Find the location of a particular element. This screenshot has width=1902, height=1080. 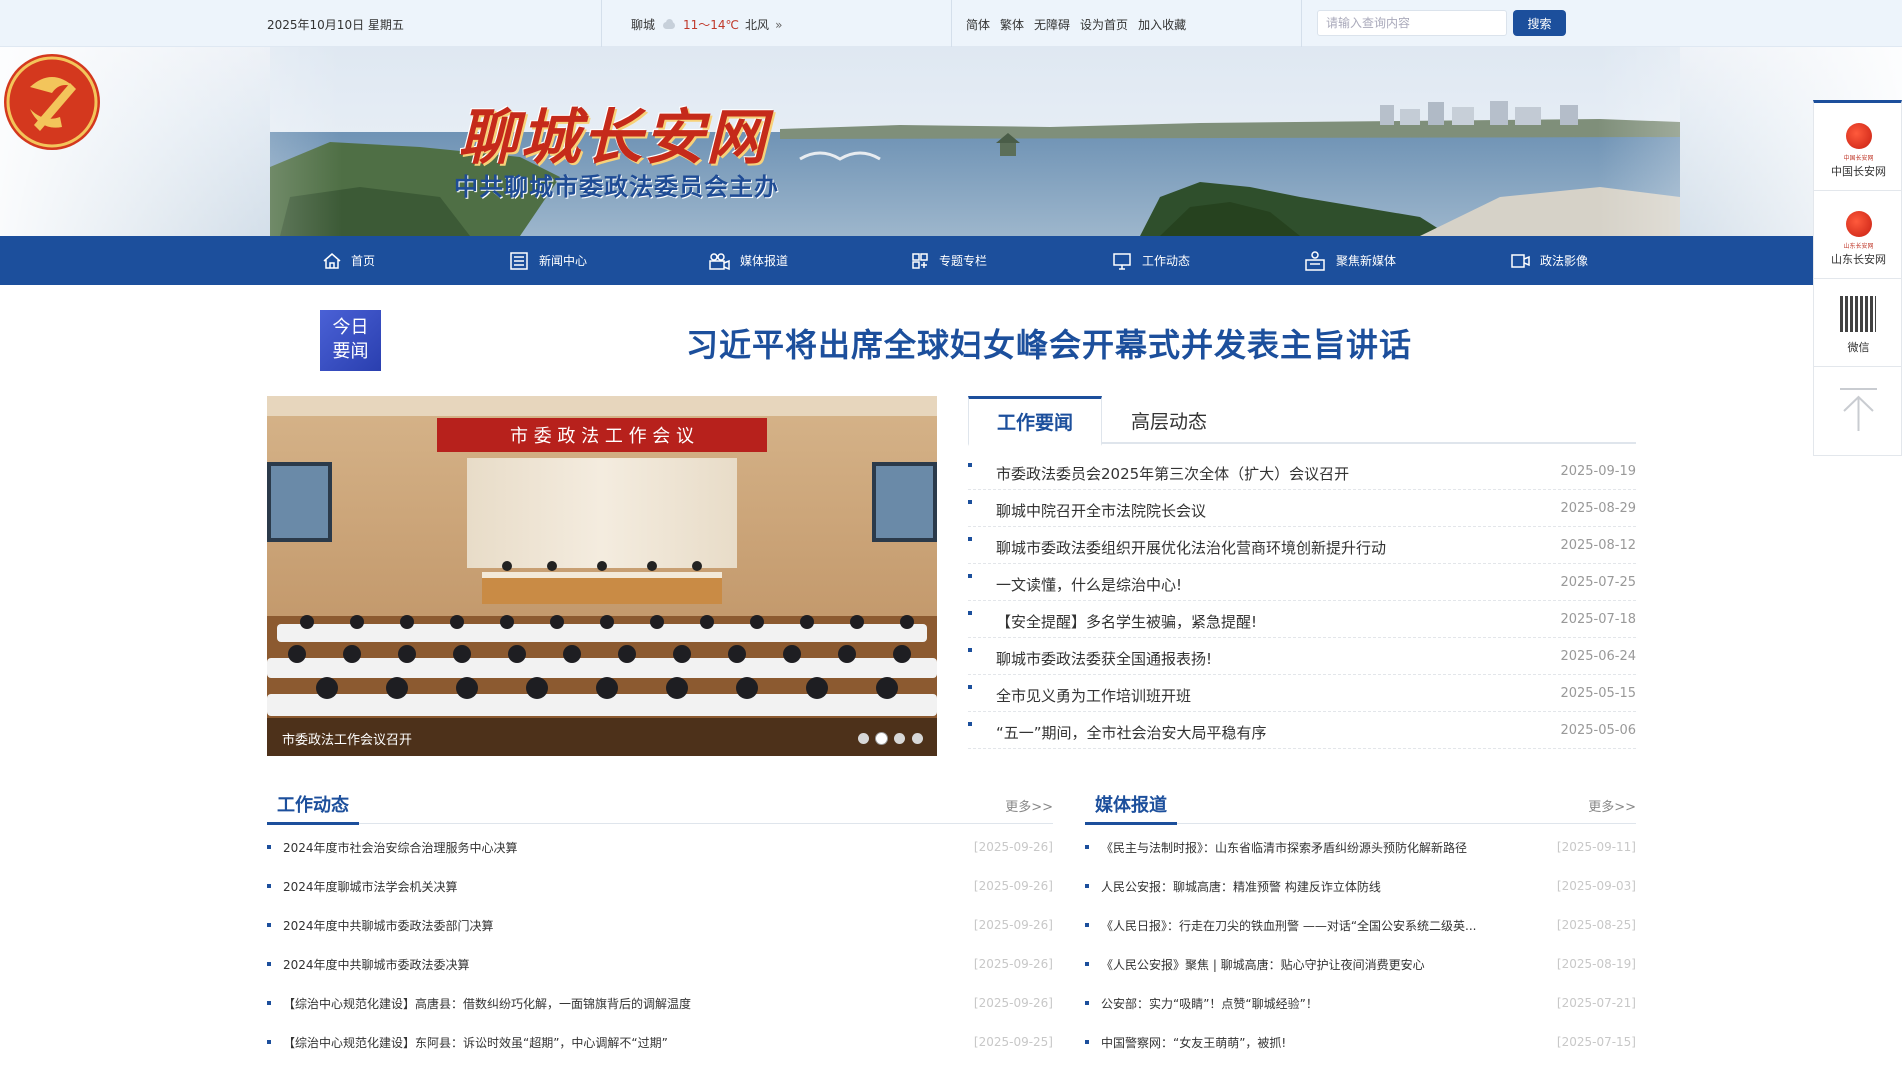

list-item: 聊城市委政法委获全国通报表扬! 2025-06-24 is located at coordinates (1302, 656).